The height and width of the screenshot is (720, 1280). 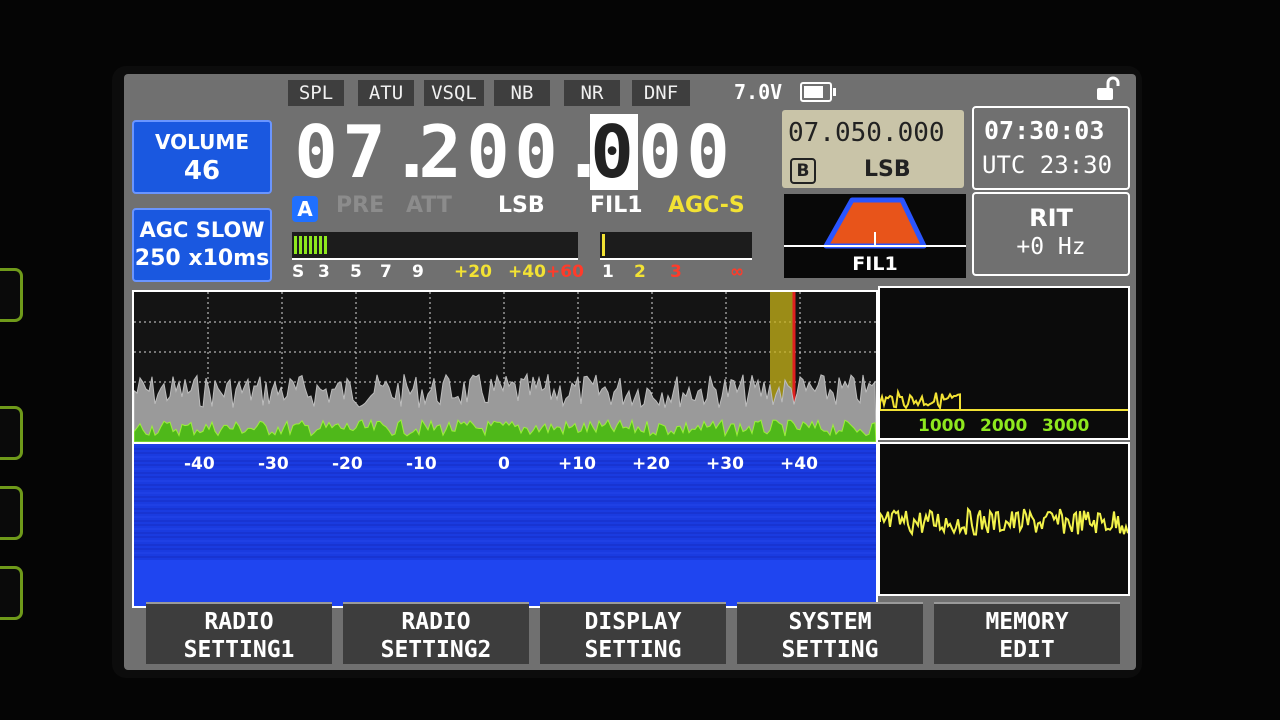 What do you see at coordinates (737, 272) in the screenshot?
I see `swr-scale-label: ∞` at bounding box center [737, 272].